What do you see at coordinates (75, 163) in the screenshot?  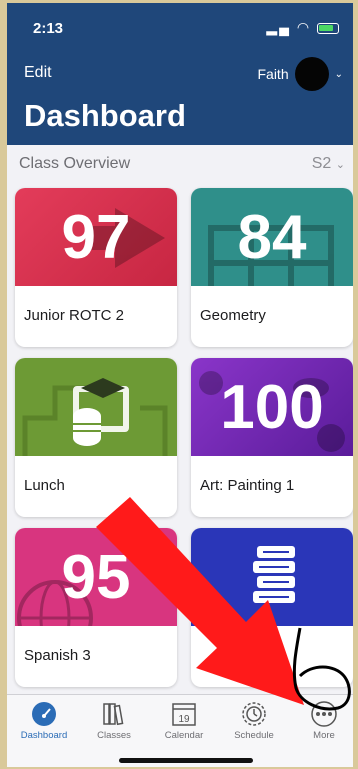 I see `class-overview-label: Class Overview` at bounding box center [75, 163].